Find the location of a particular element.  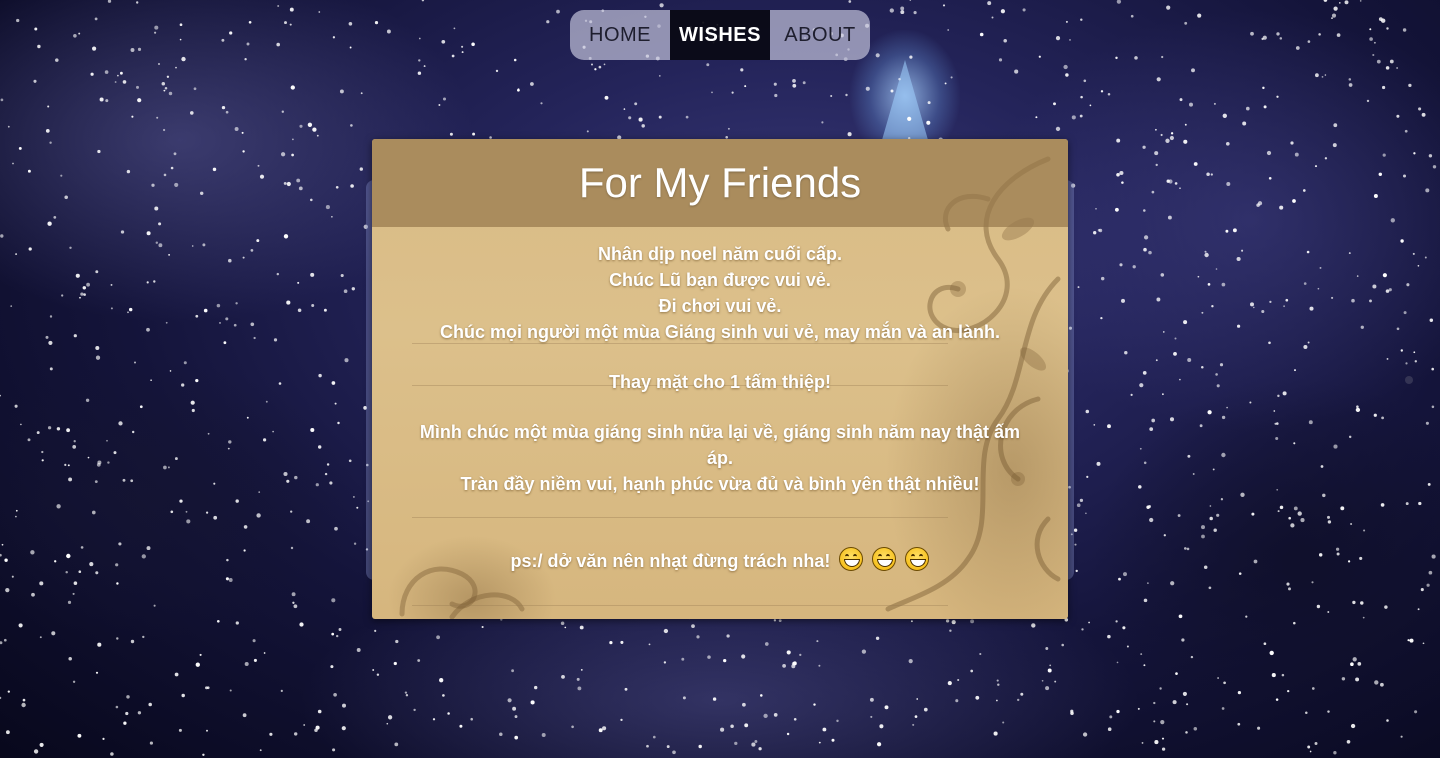

nav-about: ABOUT is located at coordinates (820, 35).